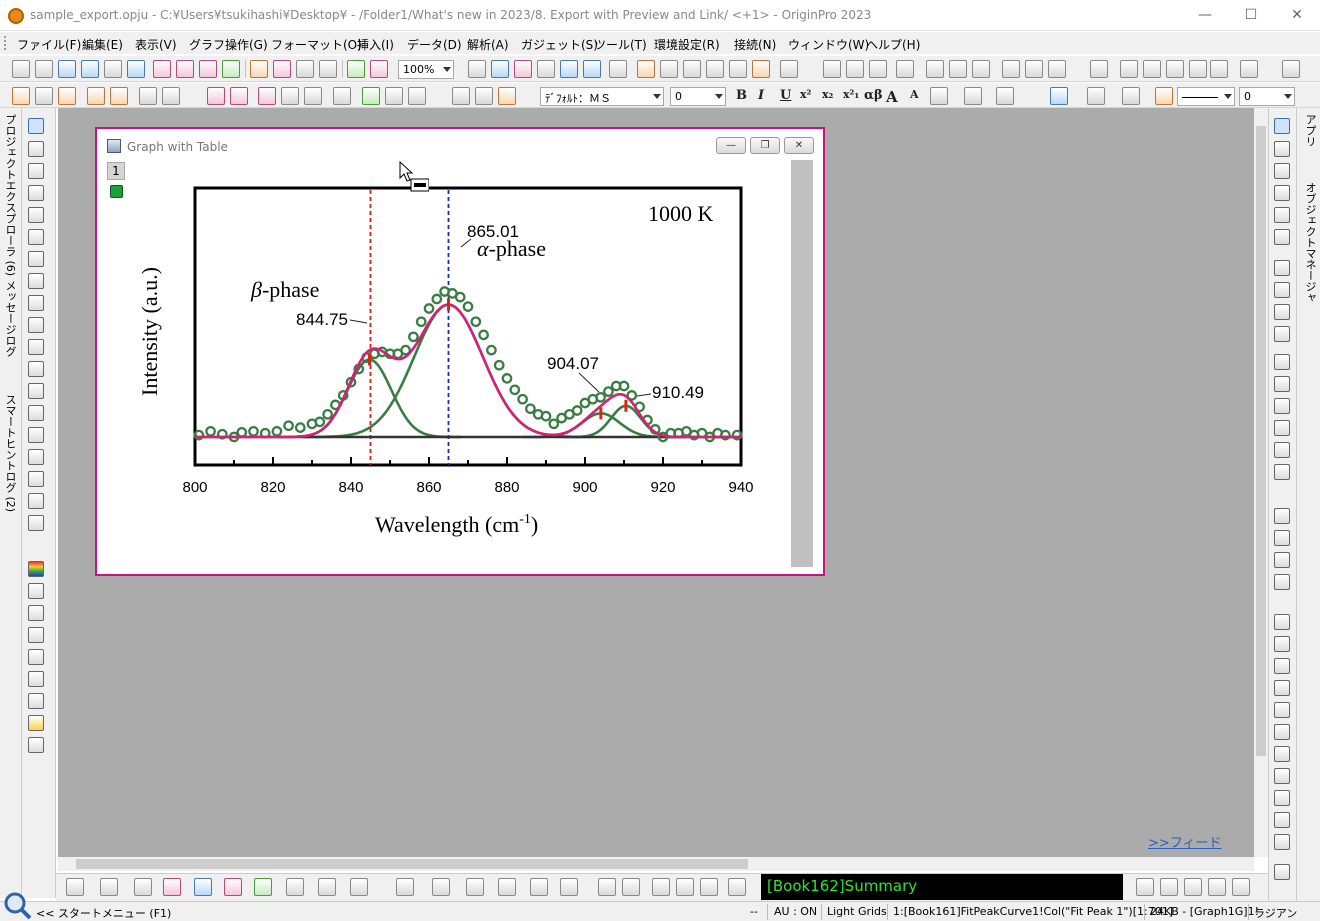  What do you see at coordinates (1145, 887) in the screenshot?
I see `arrange-1-icon` at bounding box center [1145, 887].